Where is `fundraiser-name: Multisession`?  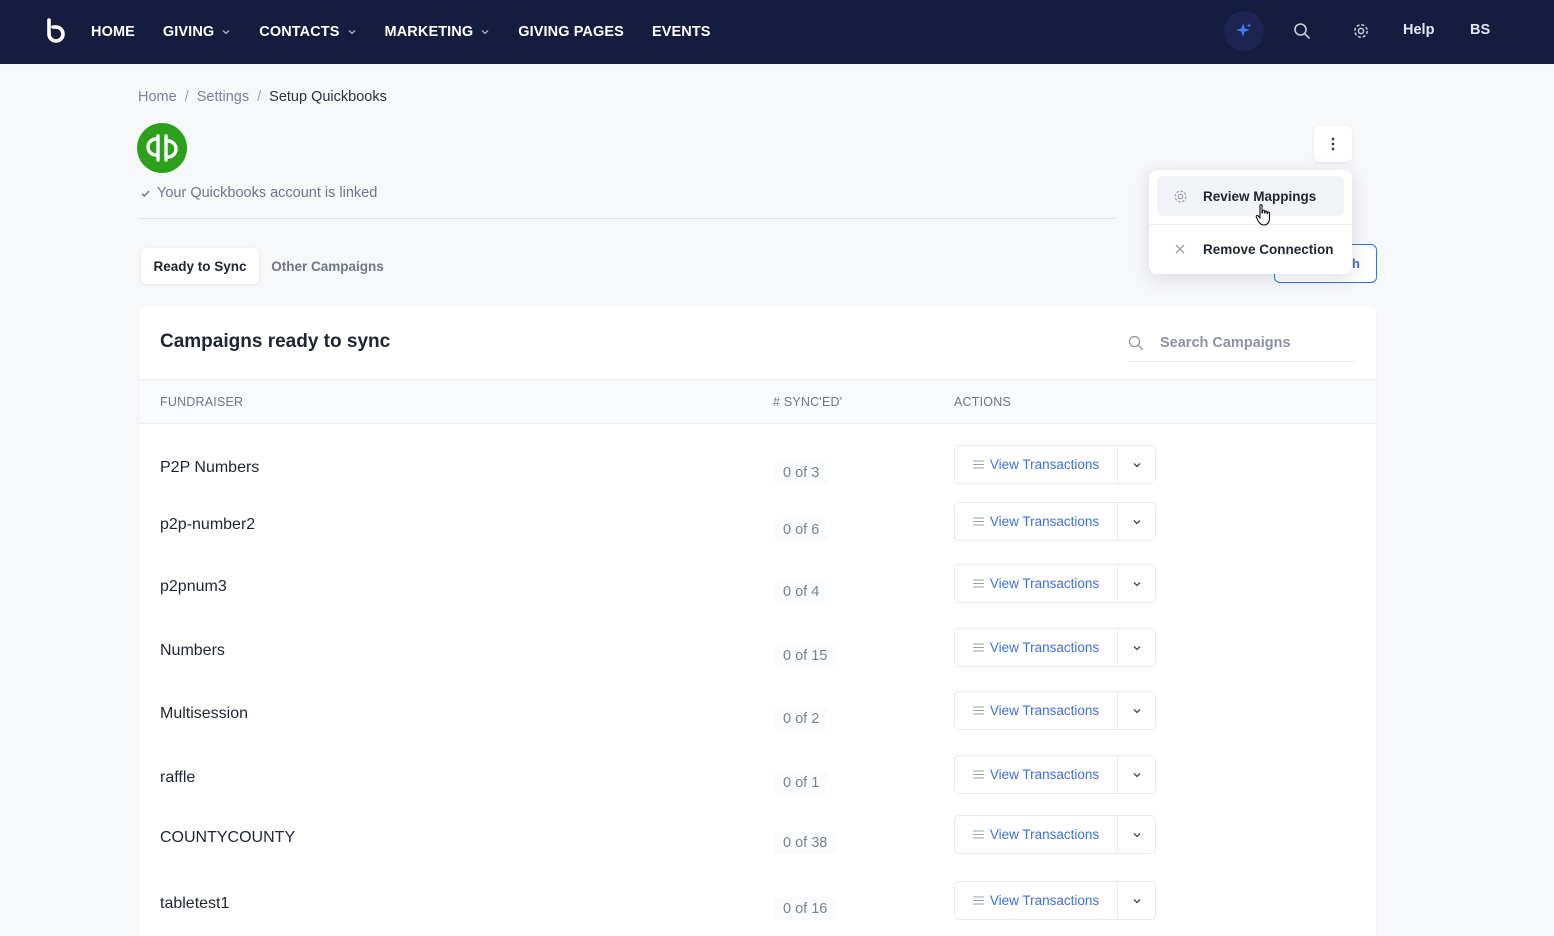
fundraiser-name: Multisession is located at coordinates (204, 714).